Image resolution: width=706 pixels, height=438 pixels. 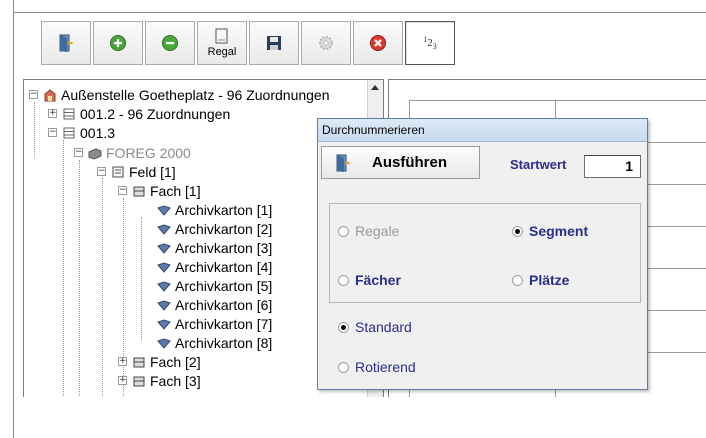 I want to click on tree-item-label: 001.3, so click(x=98, y=132).